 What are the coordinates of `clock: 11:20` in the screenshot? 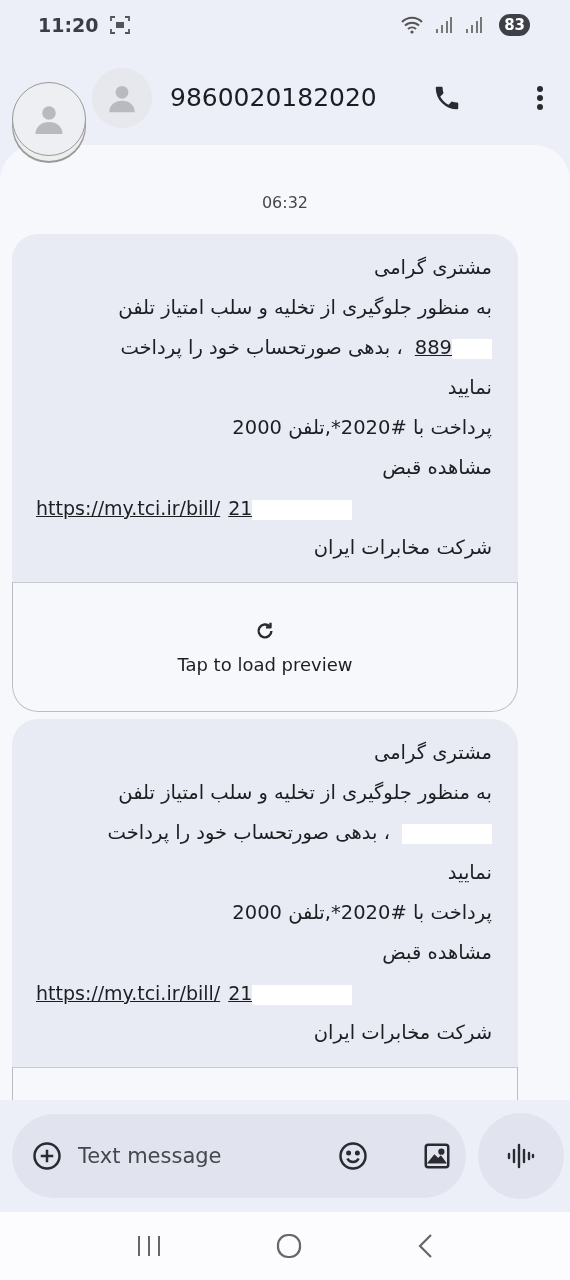 It's located at (68, 25).